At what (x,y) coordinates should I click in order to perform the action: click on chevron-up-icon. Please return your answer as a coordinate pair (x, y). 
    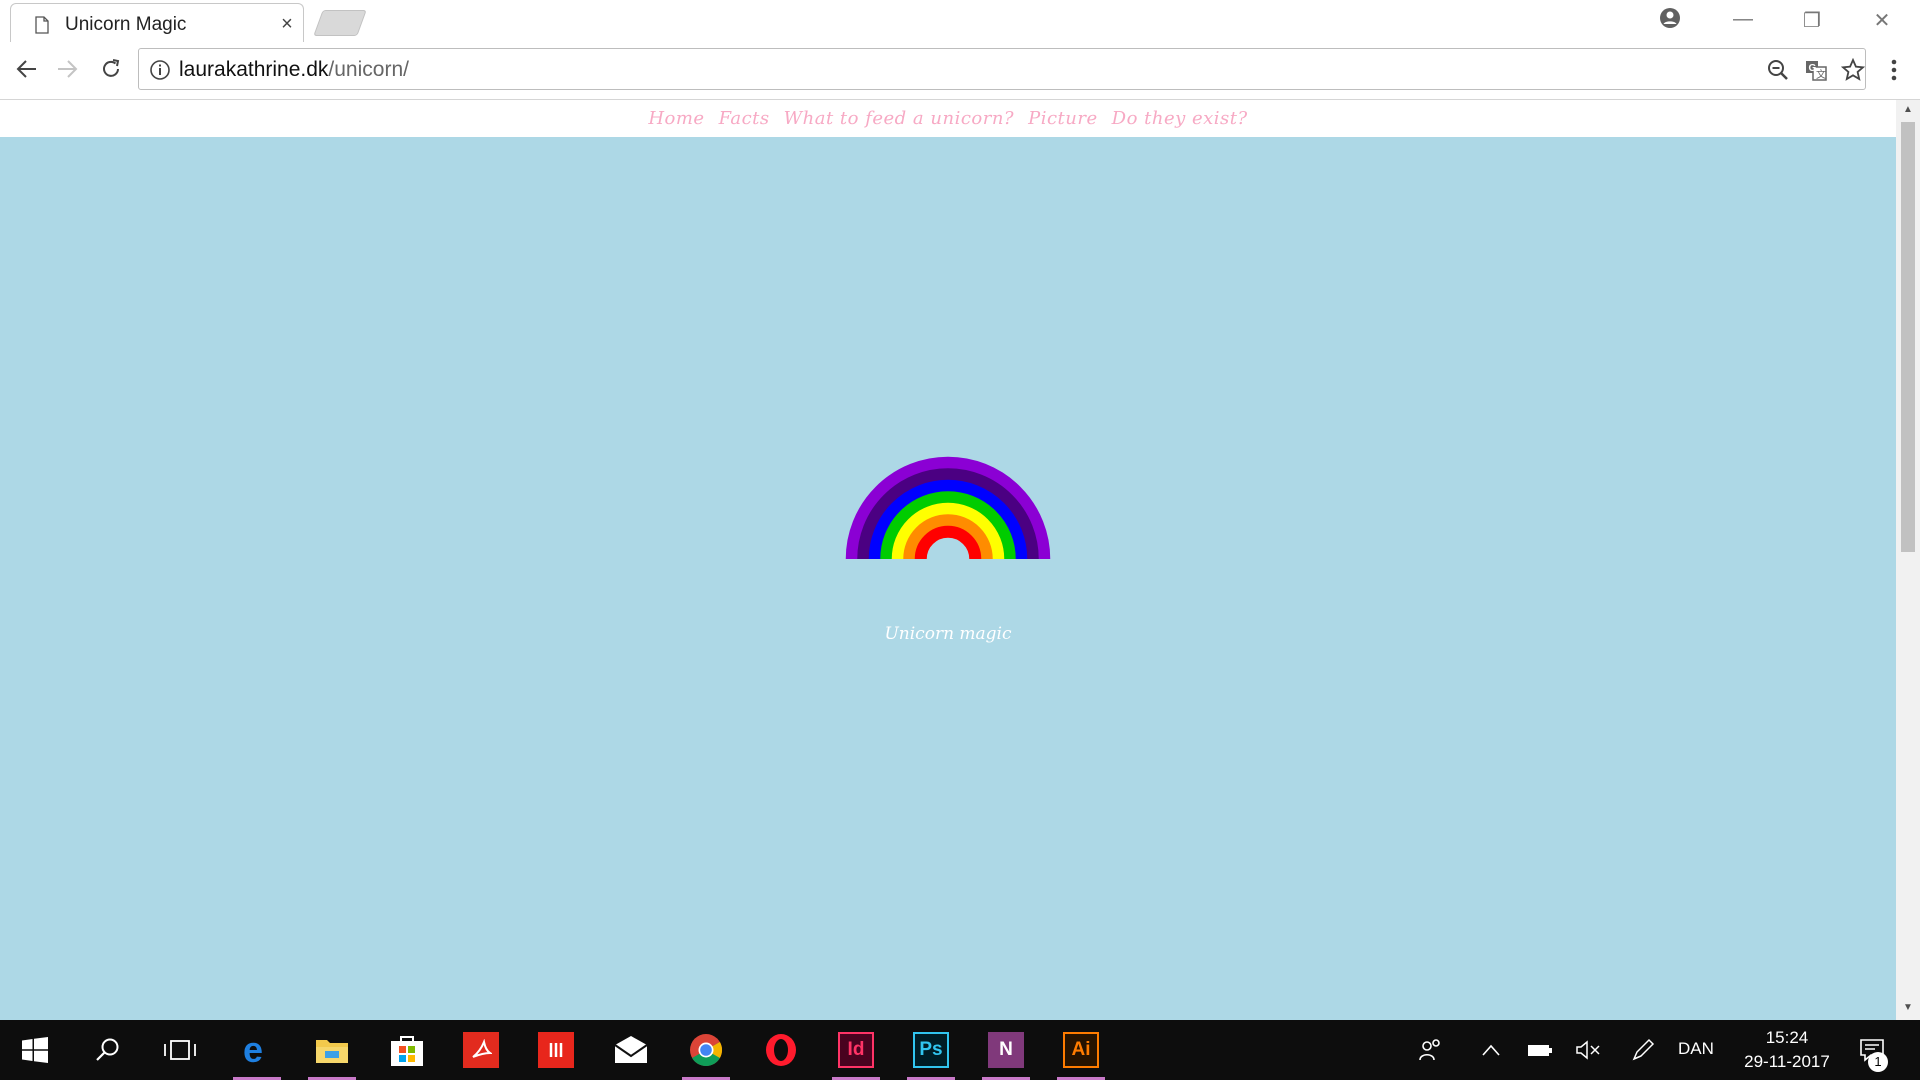
    Looking at the image, I should click on (1491, 1050).